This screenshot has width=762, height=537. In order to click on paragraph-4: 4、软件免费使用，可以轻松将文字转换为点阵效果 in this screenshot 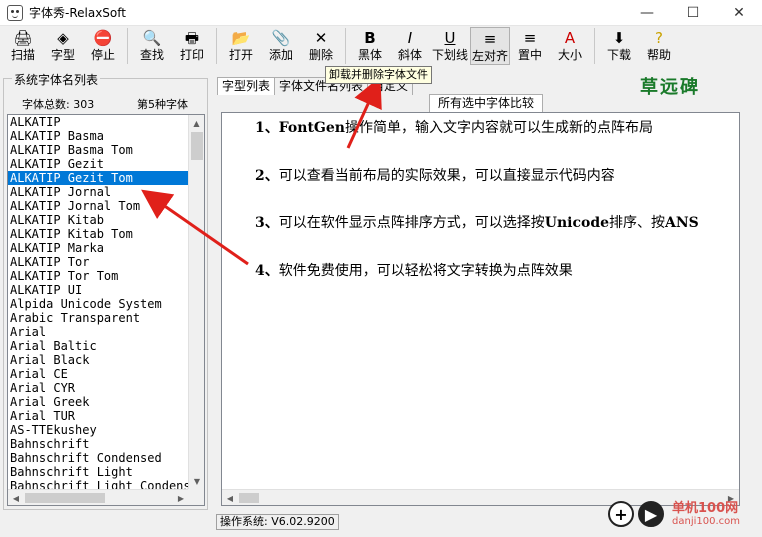, I will do `click(414, 270)`.